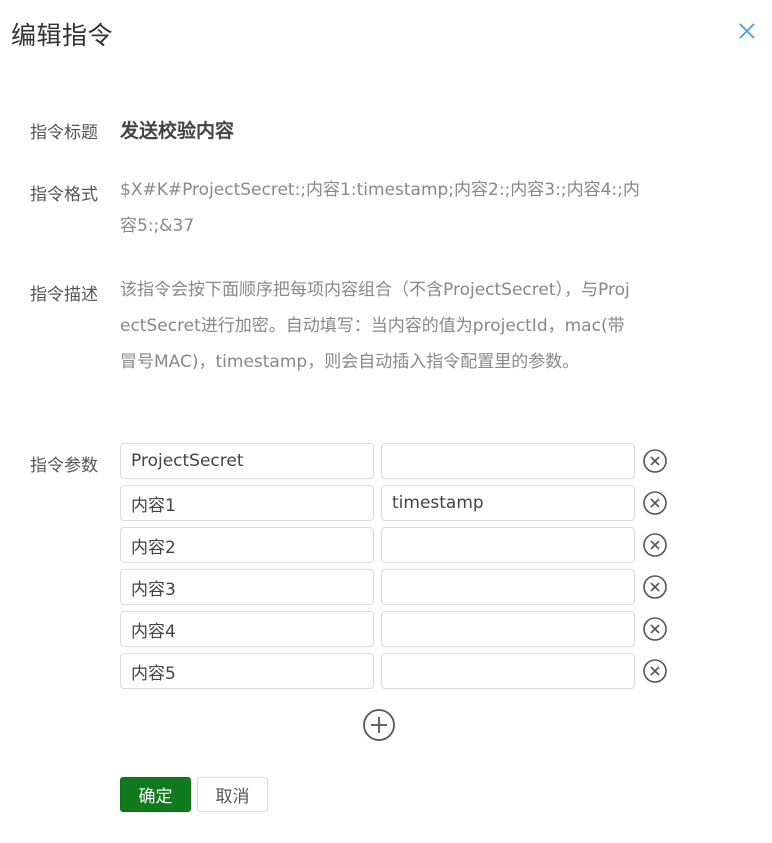  What do you see at coordinates (747, 31) in the screenshot?
I see `close-icon` at bounding box center [747, 31].